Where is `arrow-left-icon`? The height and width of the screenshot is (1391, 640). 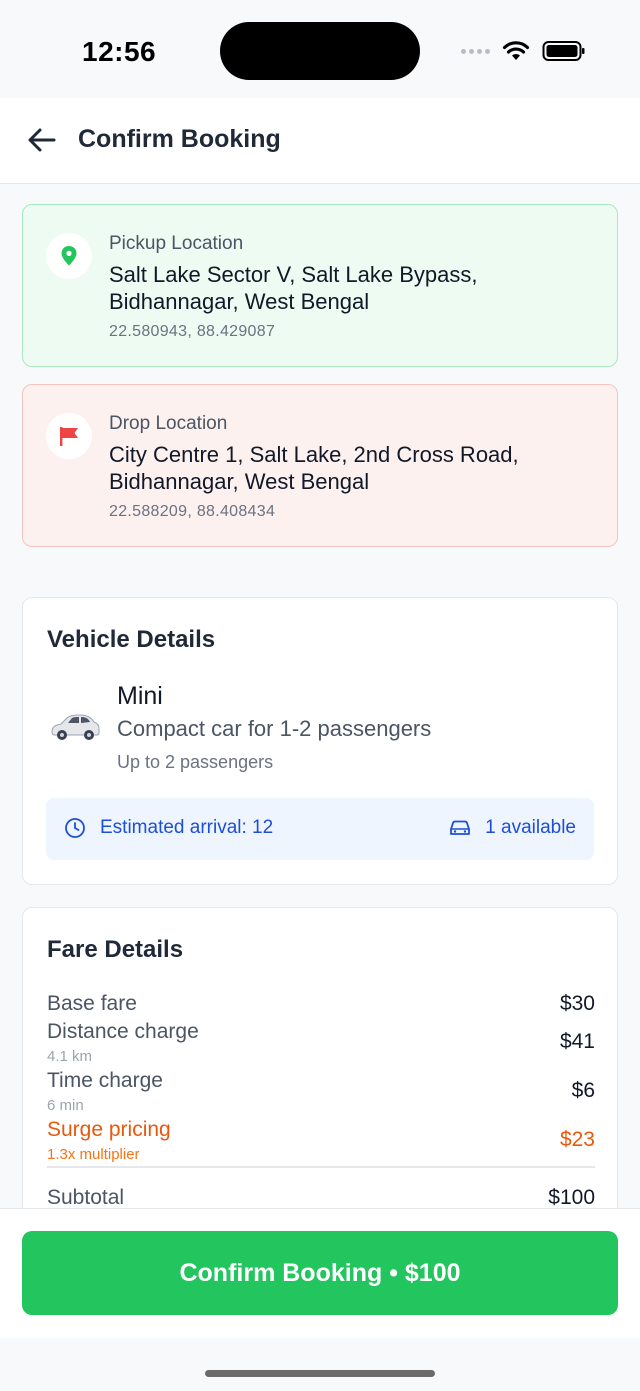
arrow-left-icon is located at coordinates (42, 140).